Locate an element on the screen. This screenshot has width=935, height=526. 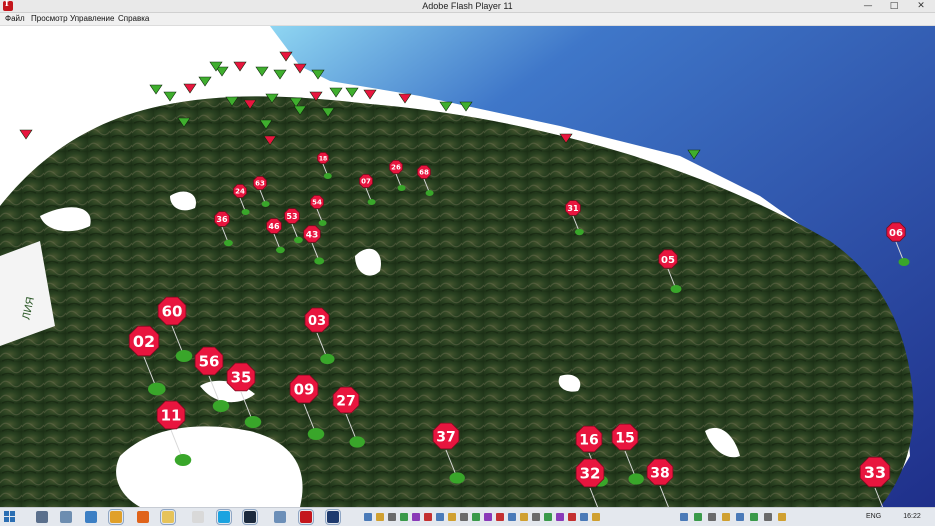
save-icon is located at coordinates (280, 517).